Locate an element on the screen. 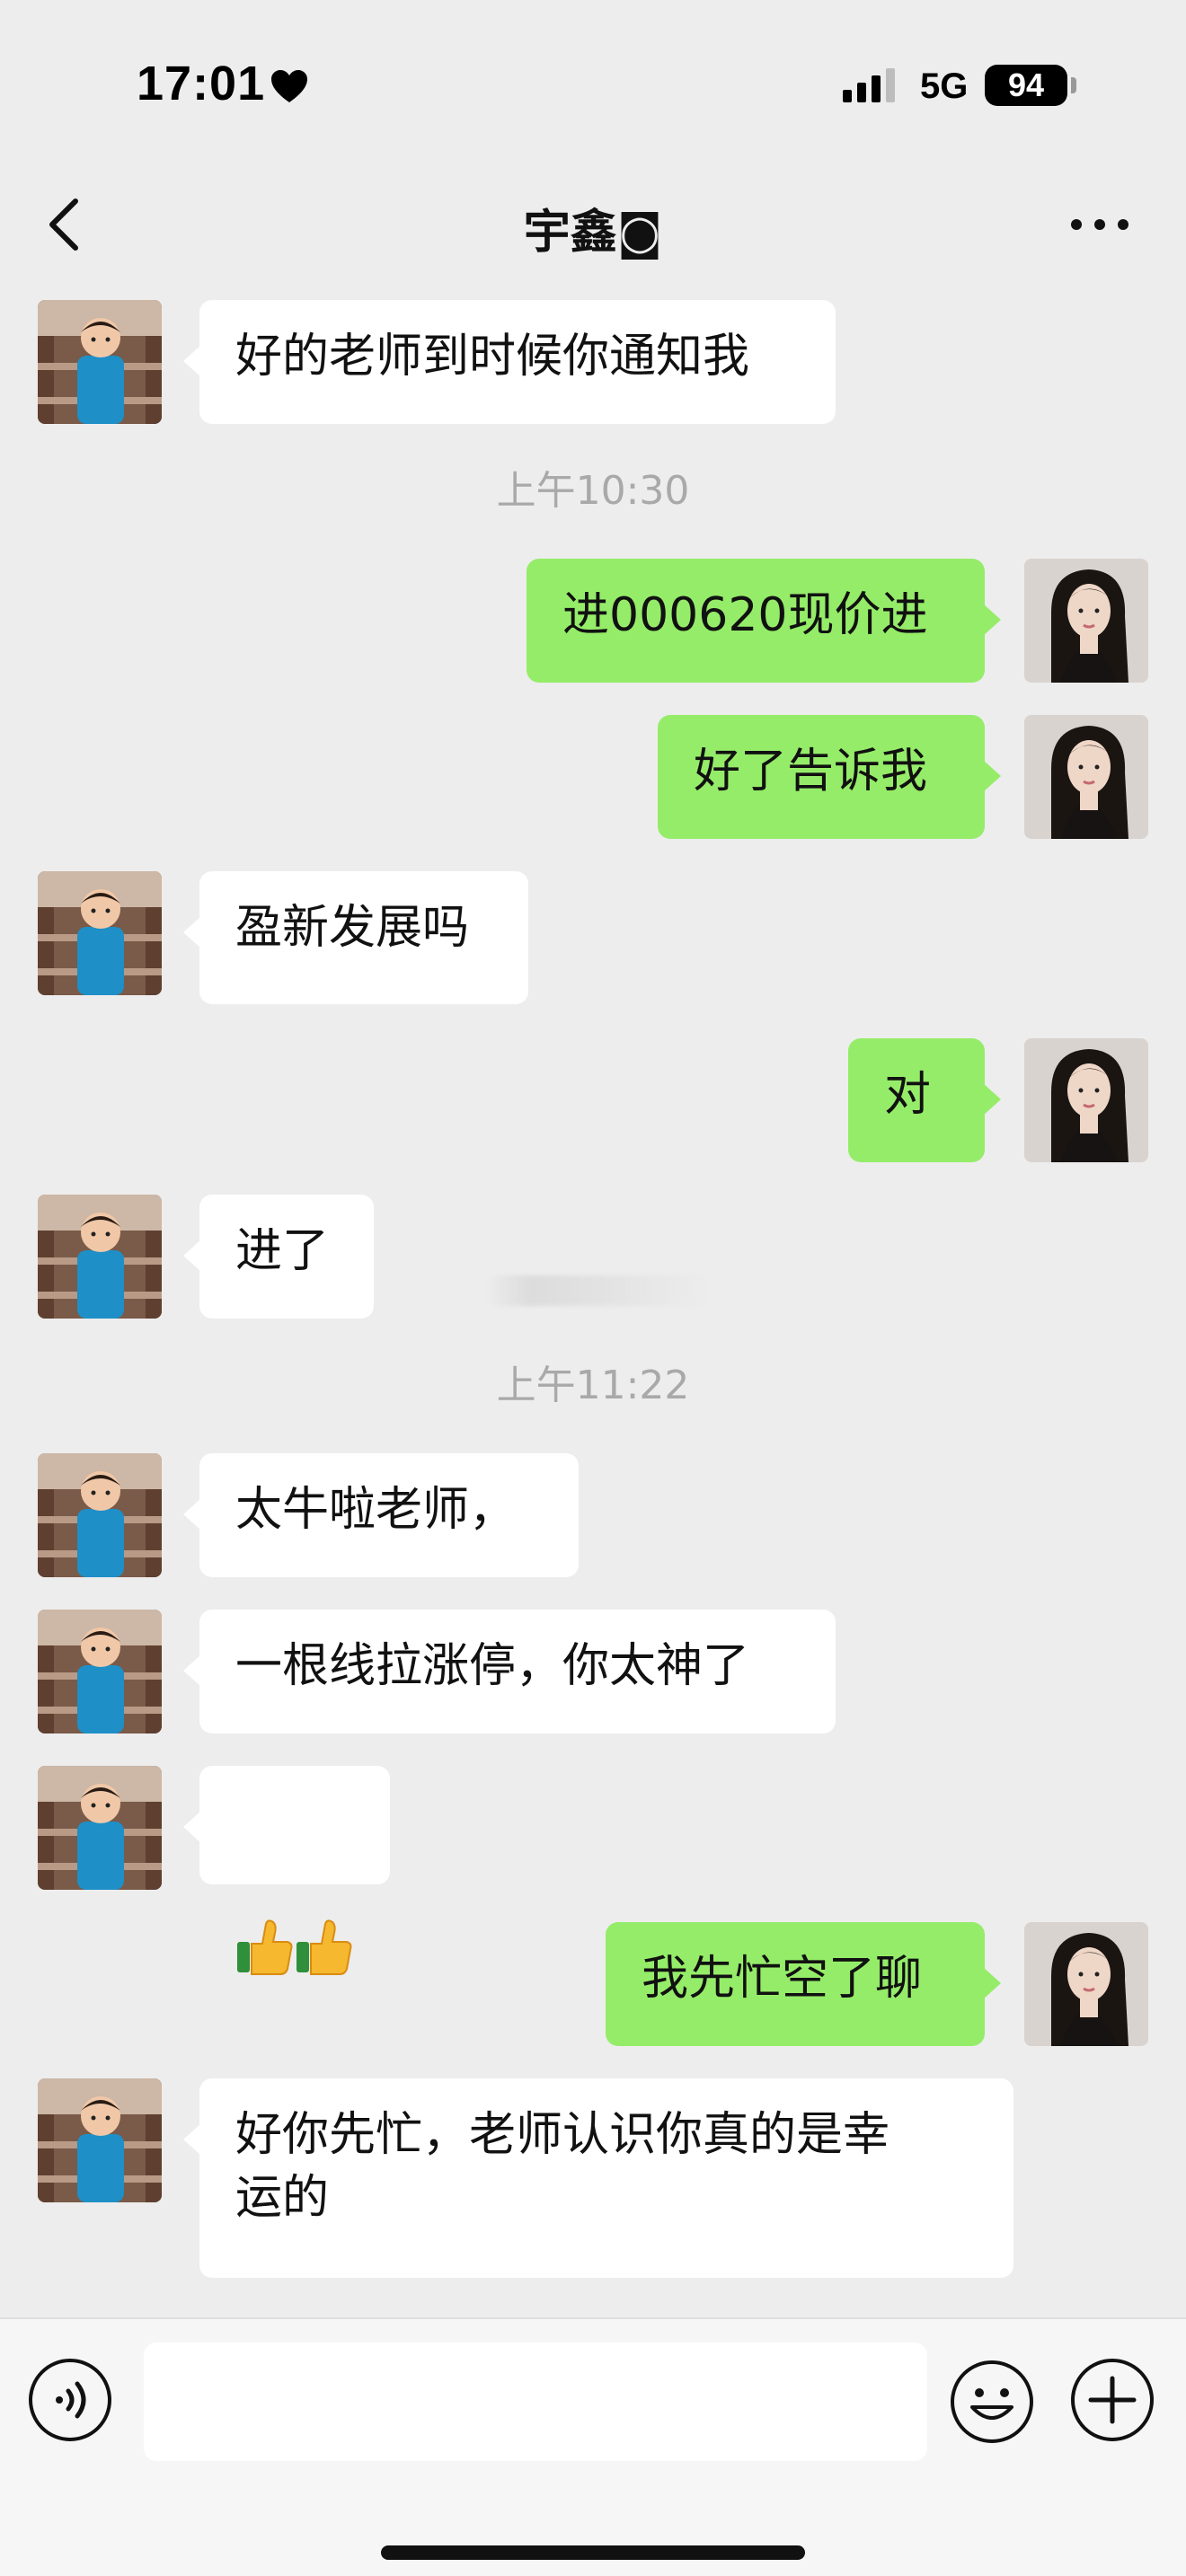 Image resolution: width=1186 pixels, height=2576 pixels. received-message: 太牛啦老师， is located at coordinates (381, 1515).